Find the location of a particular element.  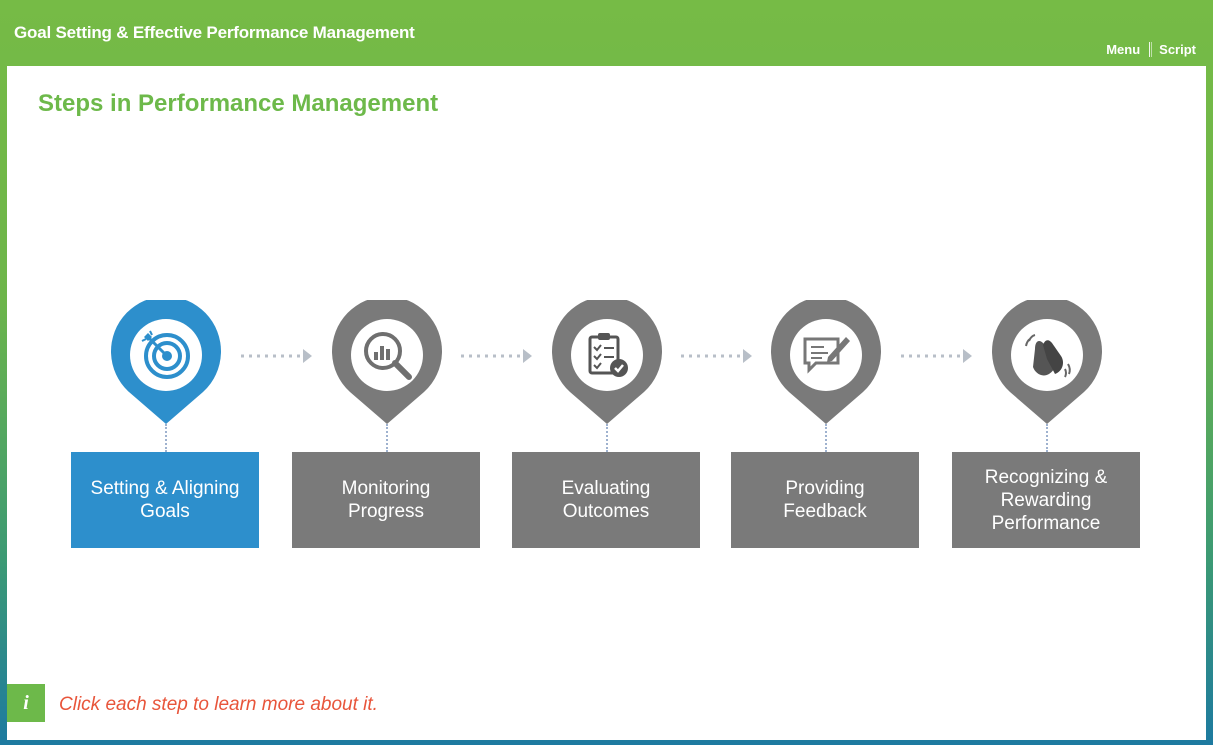

step-evaluating-outcomes: Evaluating Outcomes is located at coordinates (607, 424).